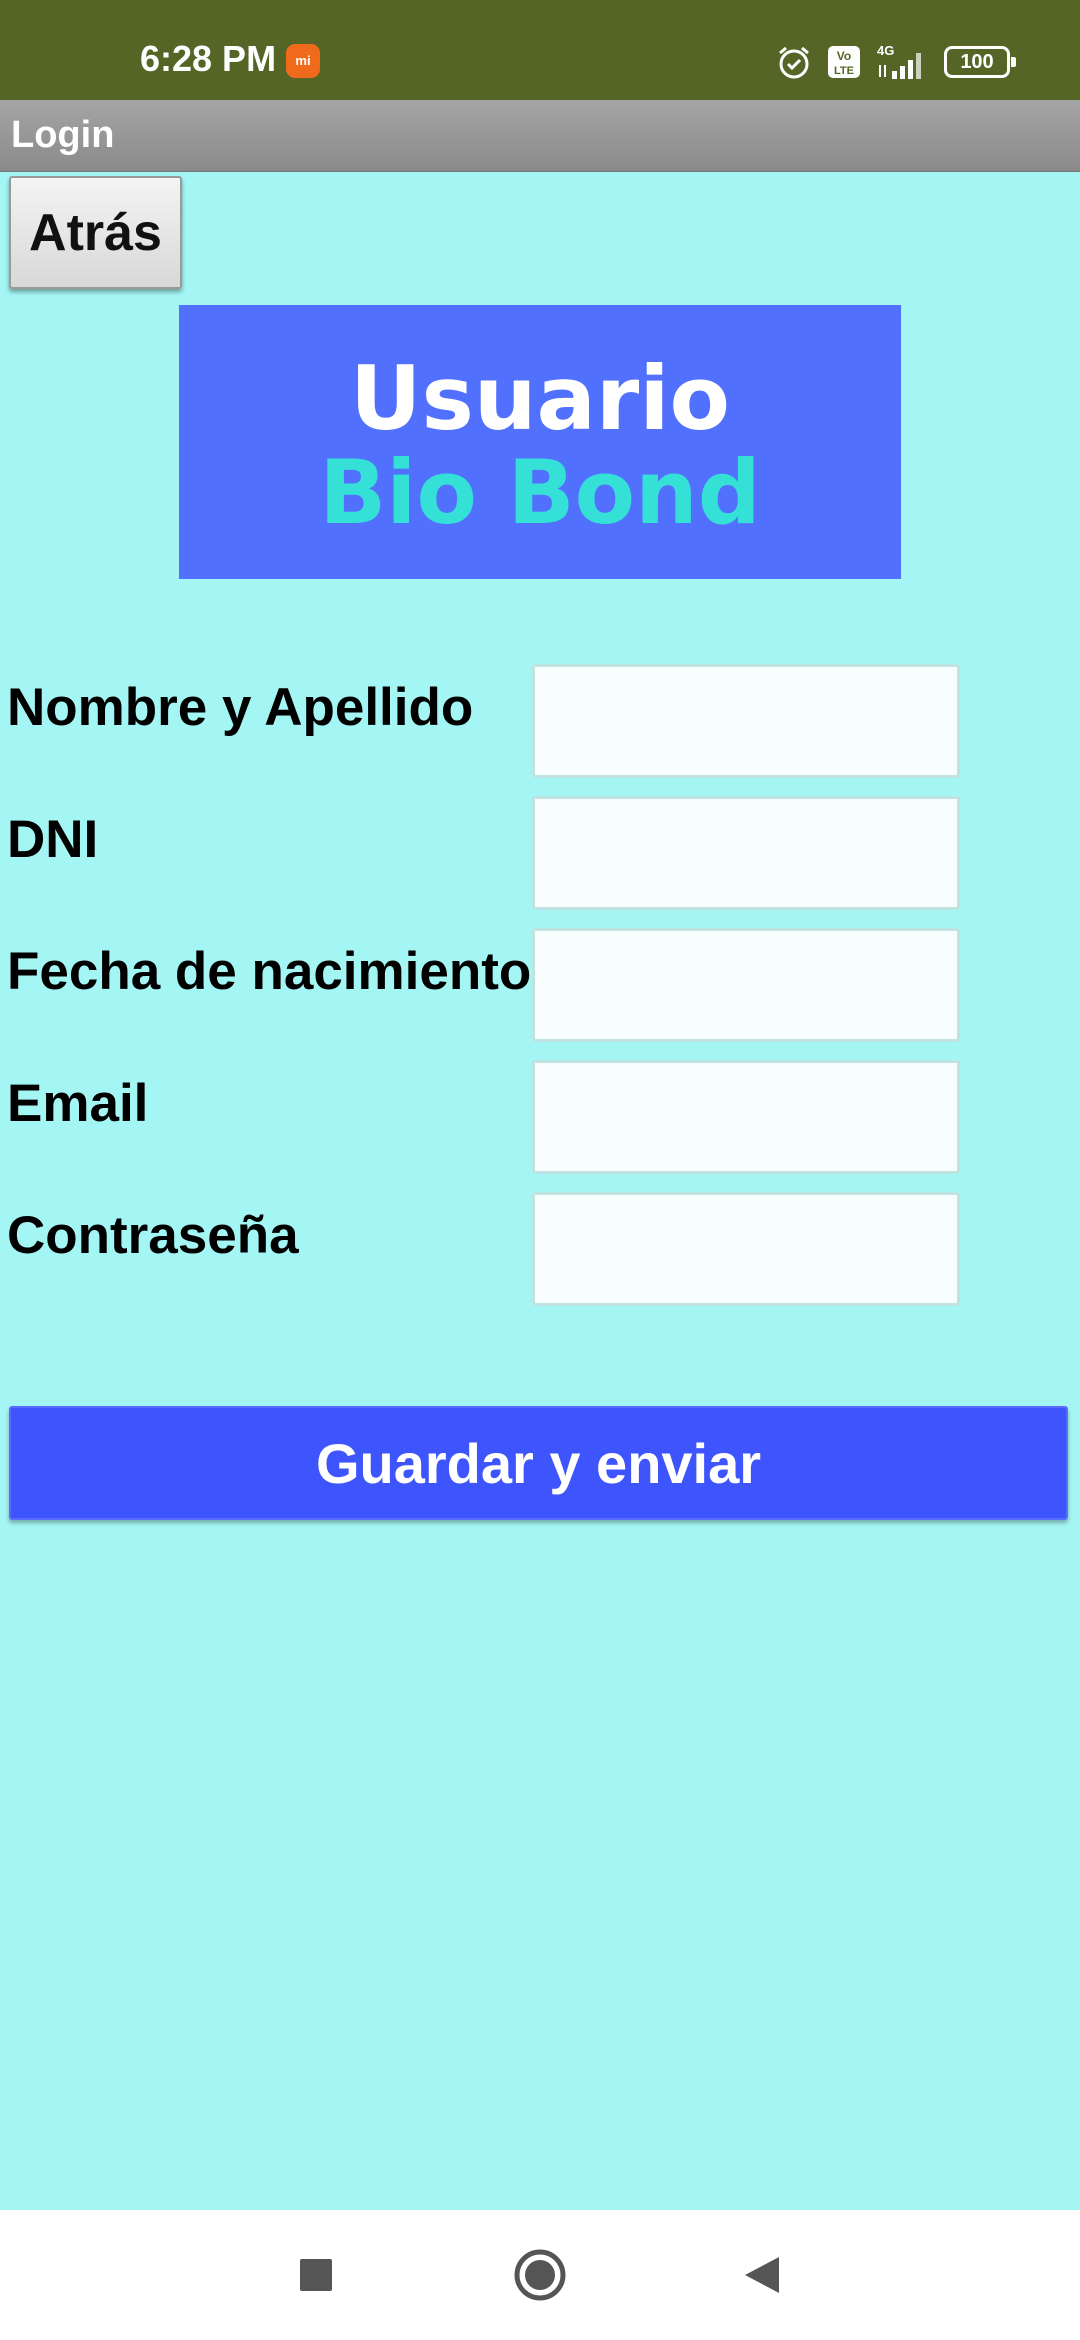 The width and height of the screenshot is (1080, 2340). I want to click on status-icons: Vo LTE 4G 100, so click(896, 62).